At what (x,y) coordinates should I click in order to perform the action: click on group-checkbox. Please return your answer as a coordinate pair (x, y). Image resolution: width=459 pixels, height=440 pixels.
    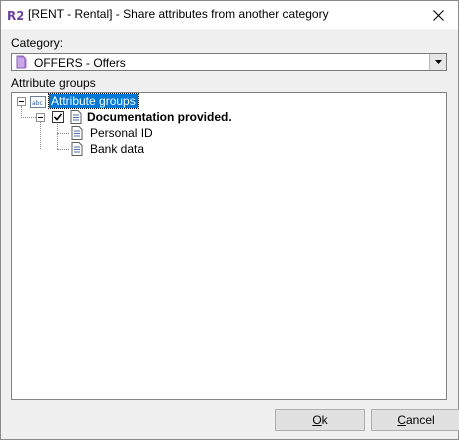
    Looking at the image, I should click on (58, 117).